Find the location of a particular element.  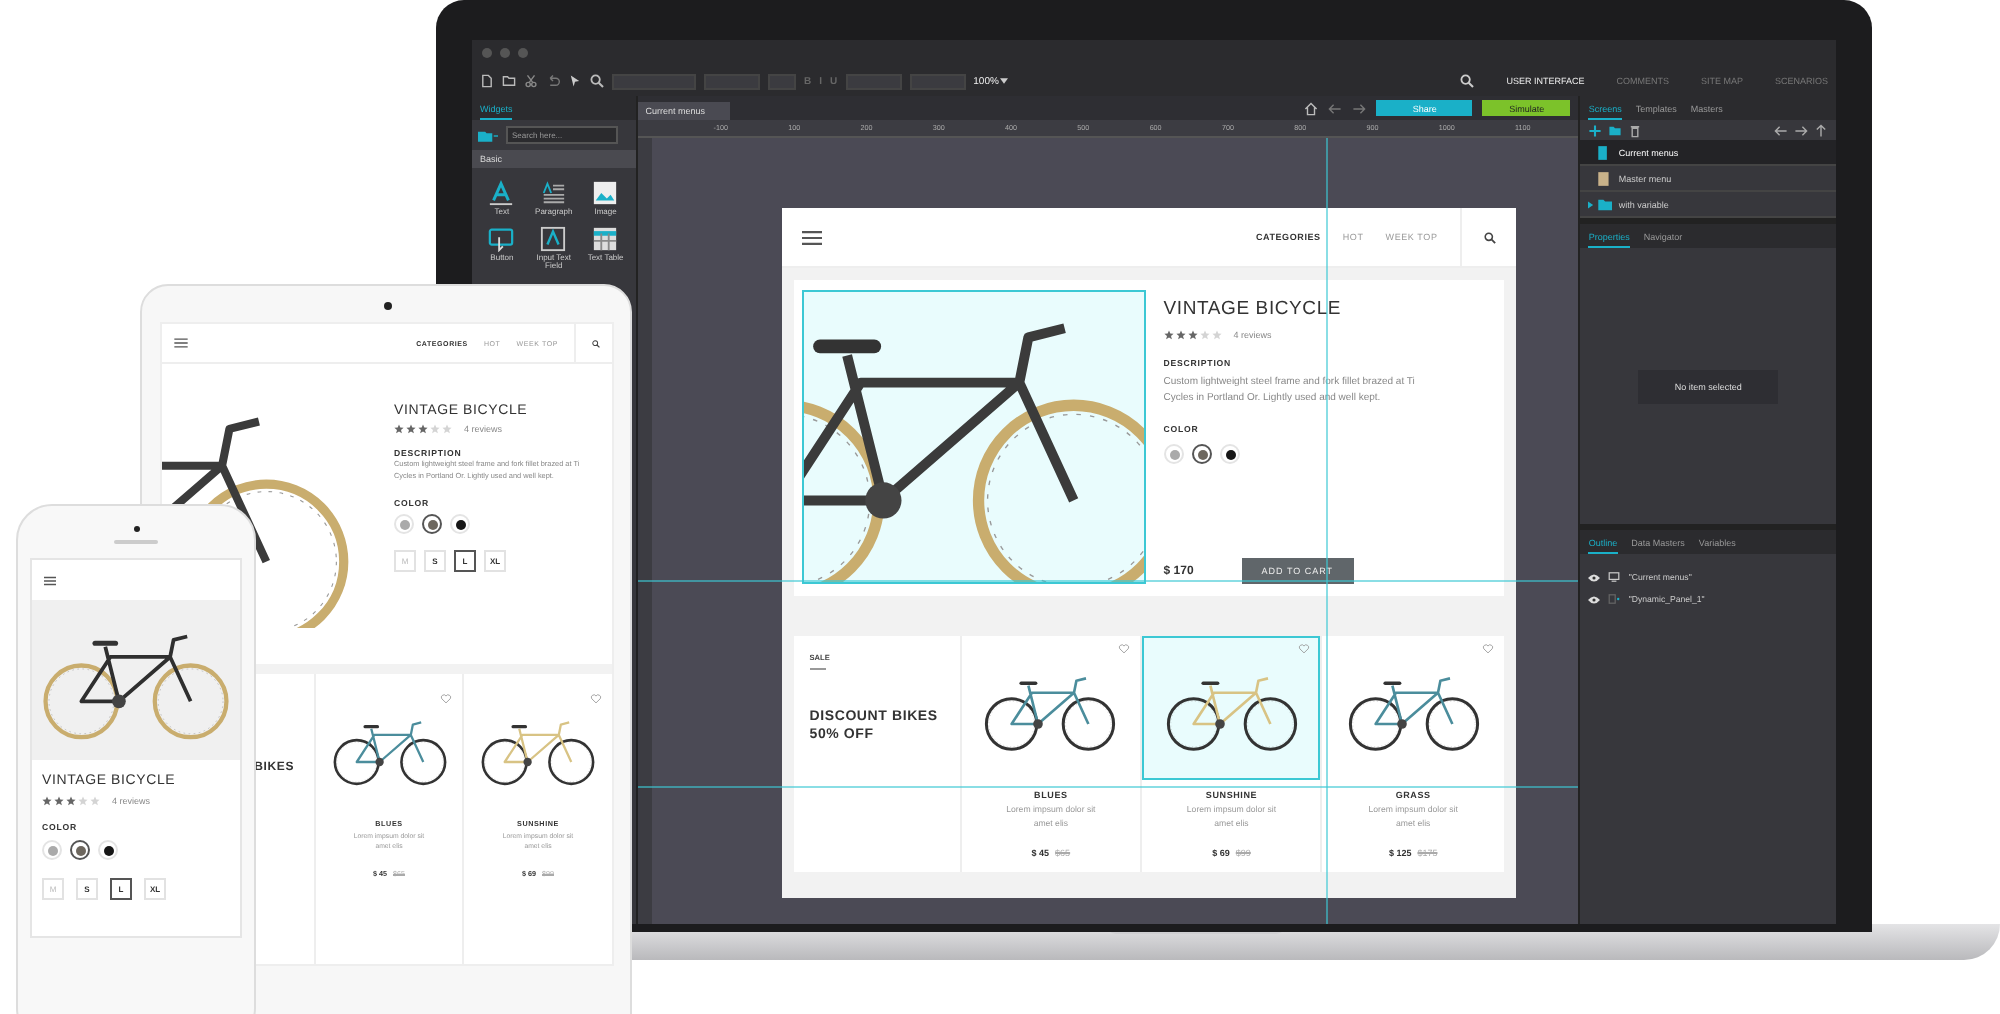

left-arrow-icon is located at coordinates (1781, 130).